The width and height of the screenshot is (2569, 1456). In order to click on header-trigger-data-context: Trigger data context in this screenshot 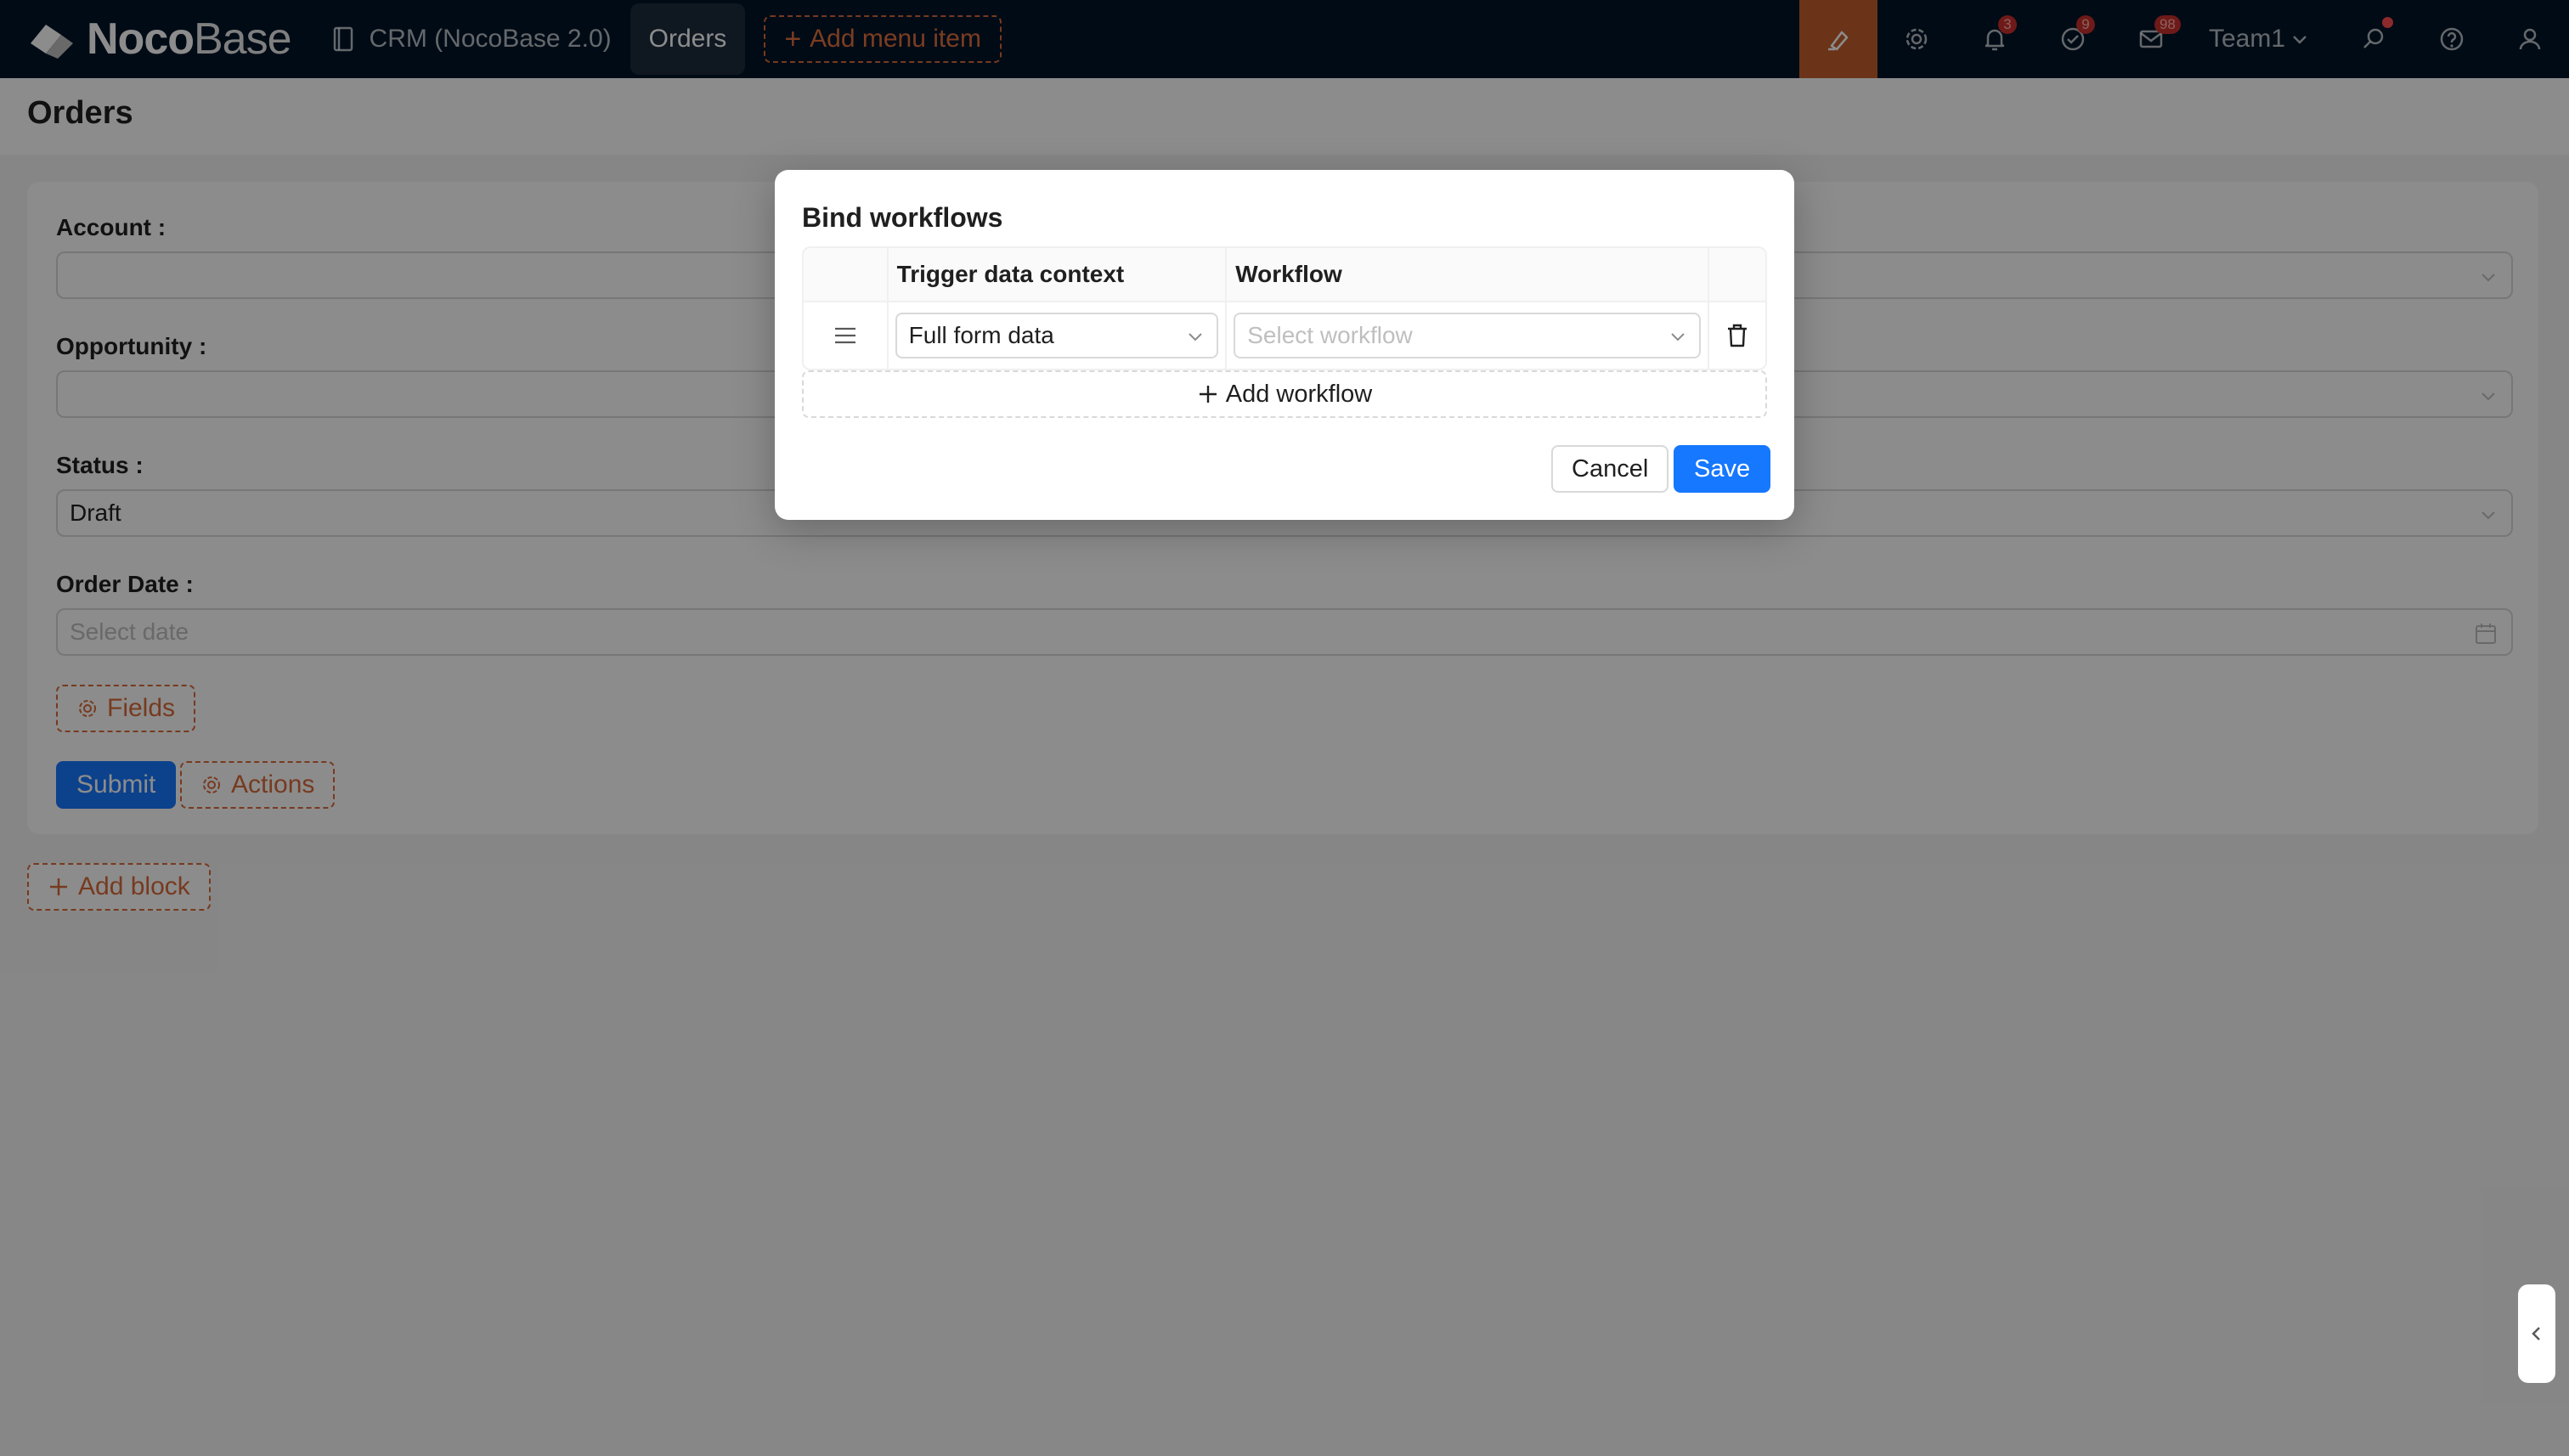, I will do `click(1058, 274)`.